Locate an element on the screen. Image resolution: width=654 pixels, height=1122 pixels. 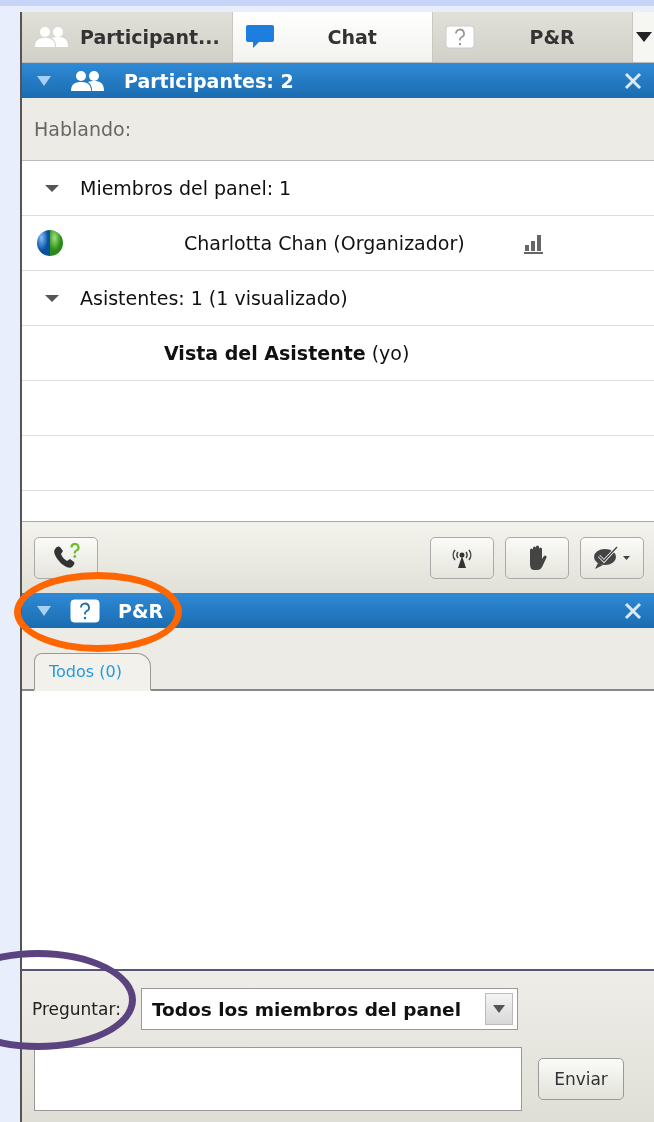
speaking-label: Hablando: is located at coordinates (83, 129).